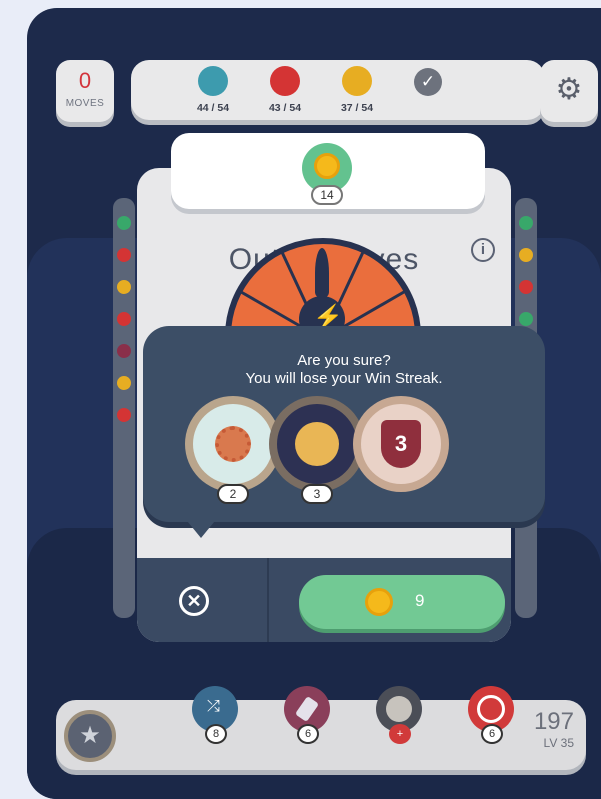  Describe the element at coordinates (213, 706) in the screenshot. I see `shuffle-icon: ⤮` at that location.